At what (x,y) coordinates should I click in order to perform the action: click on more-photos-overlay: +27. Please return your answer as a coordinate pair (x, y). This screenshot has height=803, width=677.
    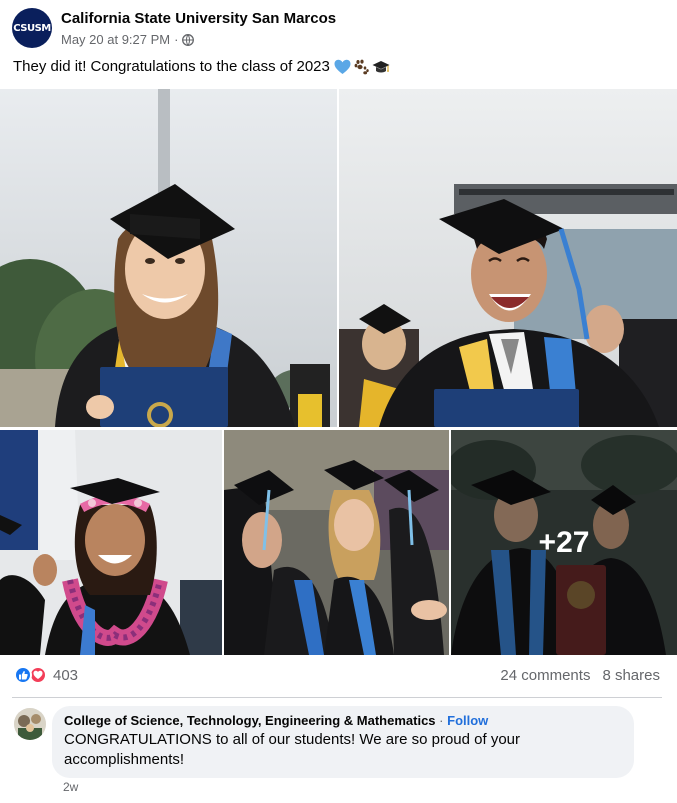
    Looking at the image, I should click on (564, 542).